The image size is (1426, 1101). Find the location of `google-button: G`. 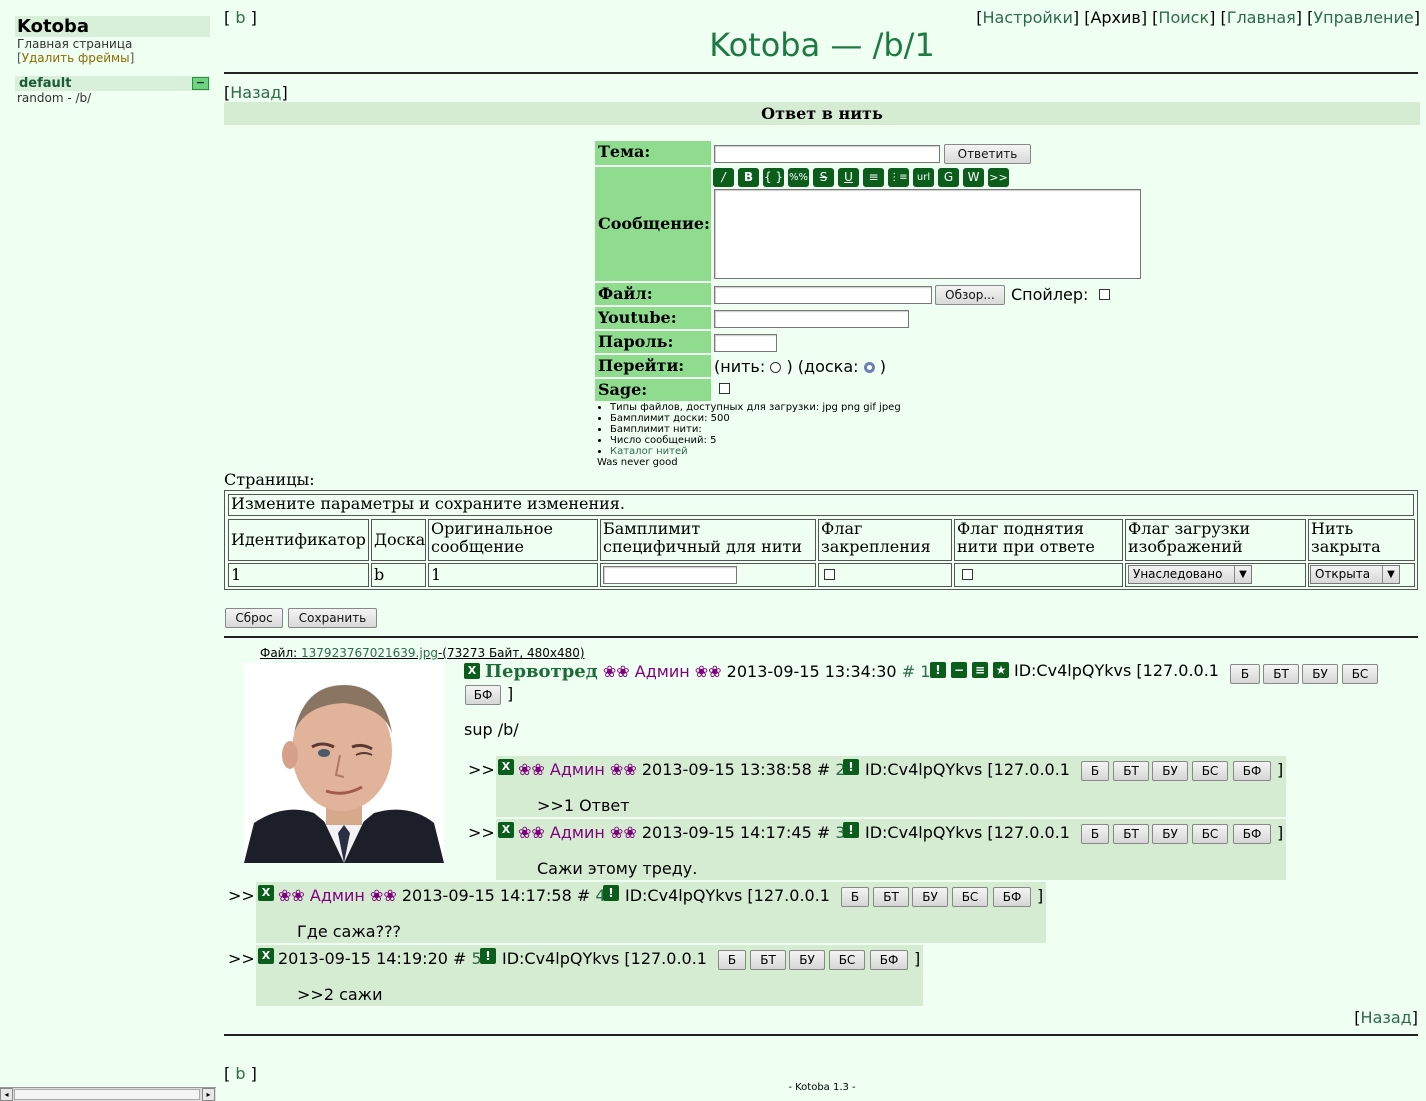

google-button: G is located at coordinates (948, 177).